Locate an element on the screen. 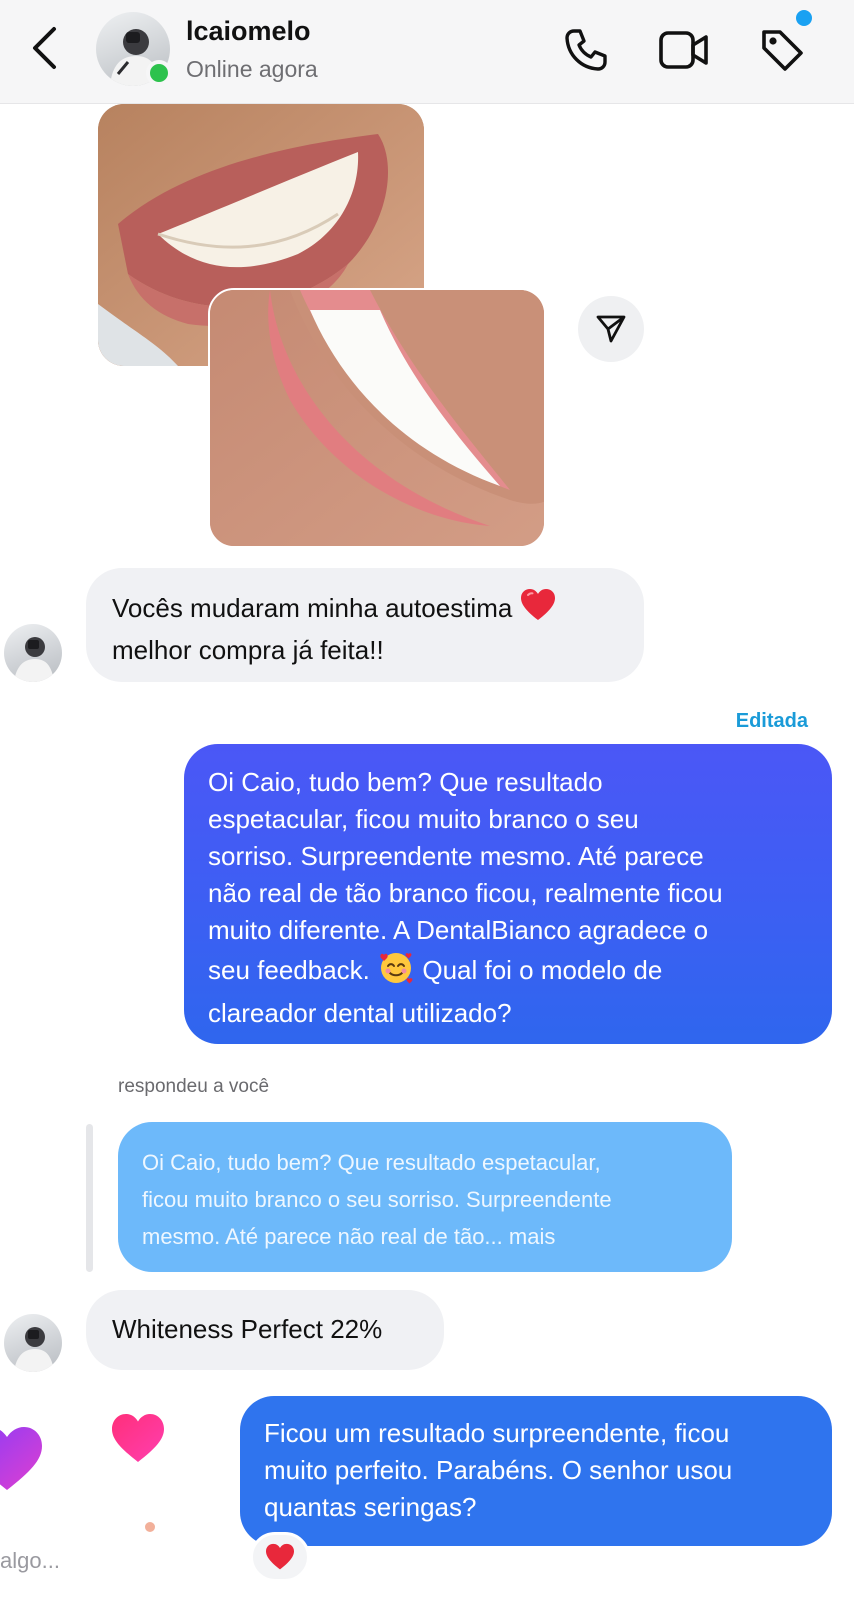 This screenshot has height=1600, width=854. back-button is located at coordinates (44, 48).